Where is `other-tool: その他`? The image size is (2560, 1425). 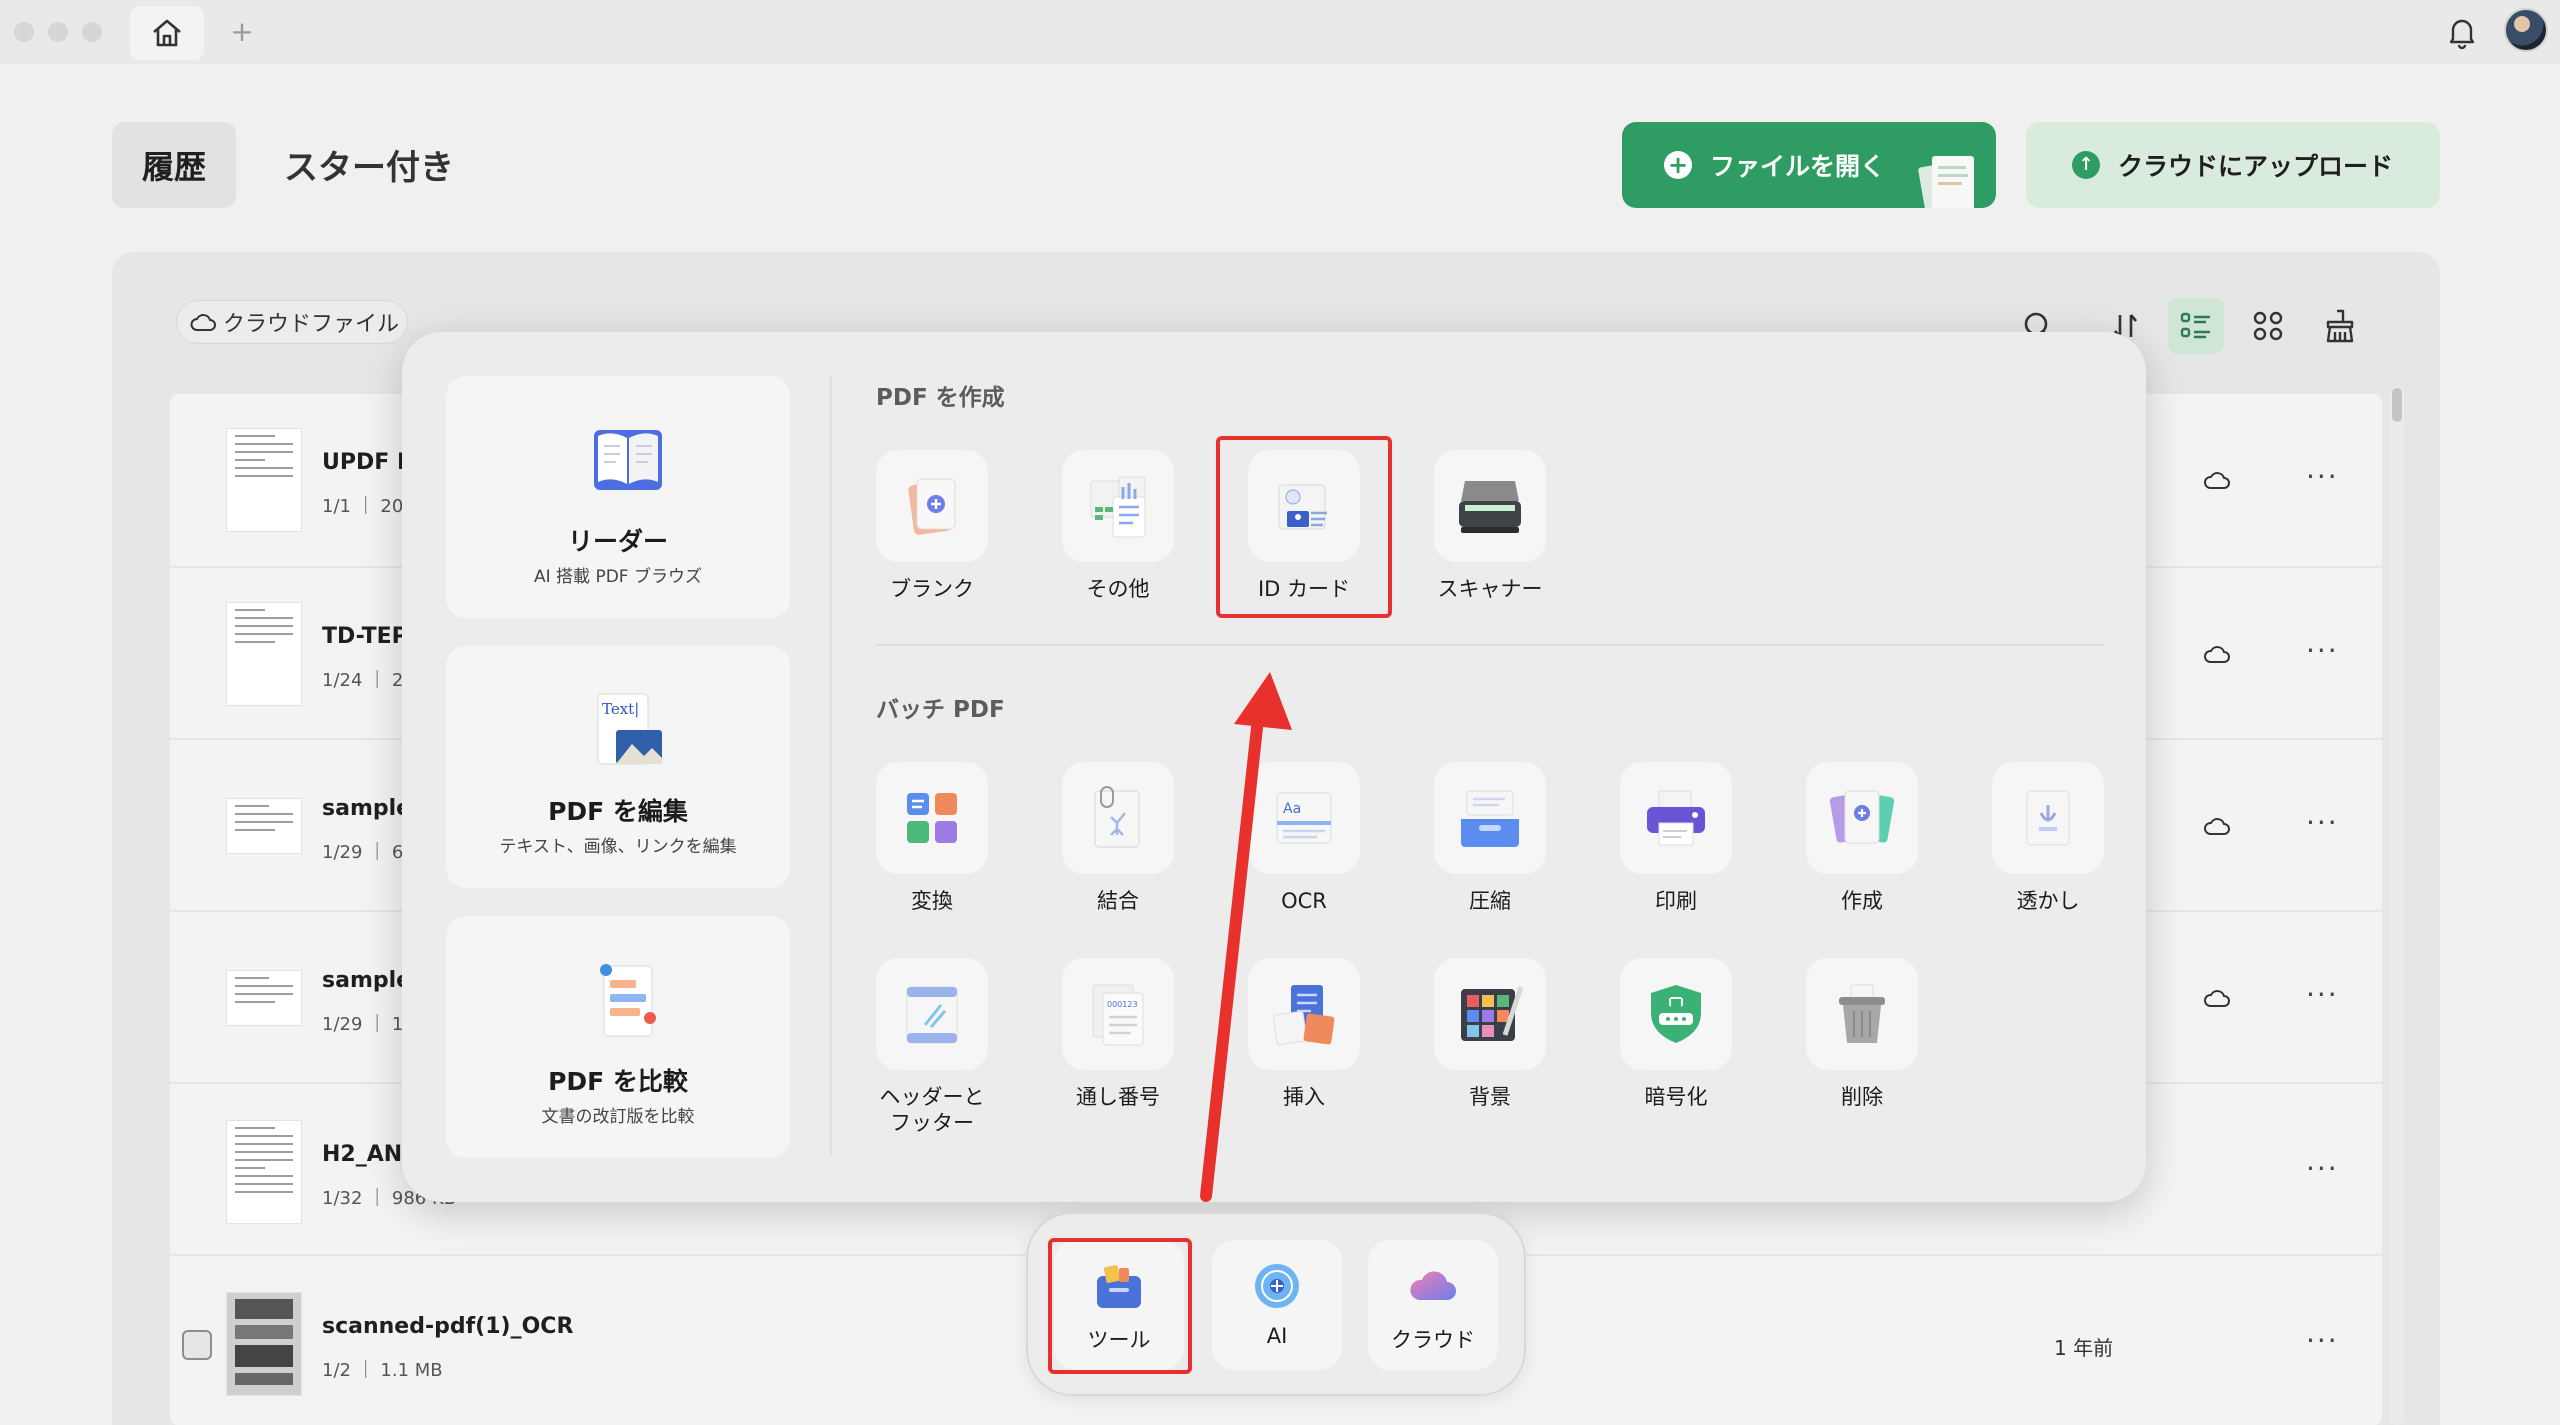
other-tool: その他 is located at coordinates (1118, 526).